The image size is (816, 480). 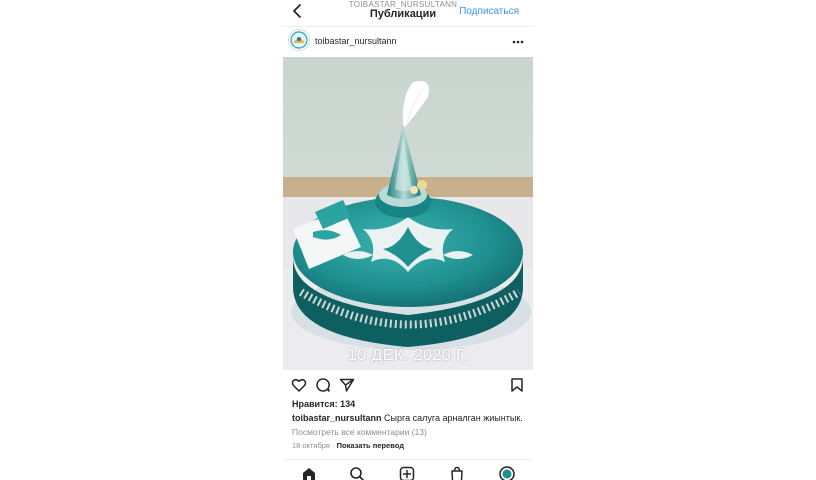 What do you see at coordinates (453, 418) in the screenshot?
I see `caption-text: Сырга салуга арналган жиынтык.` at bounding box center [453, 418].